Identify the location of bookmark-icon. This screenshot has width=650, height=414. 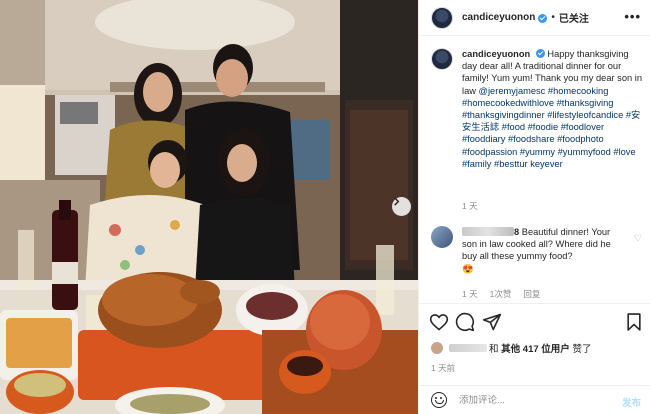
(634, 322).